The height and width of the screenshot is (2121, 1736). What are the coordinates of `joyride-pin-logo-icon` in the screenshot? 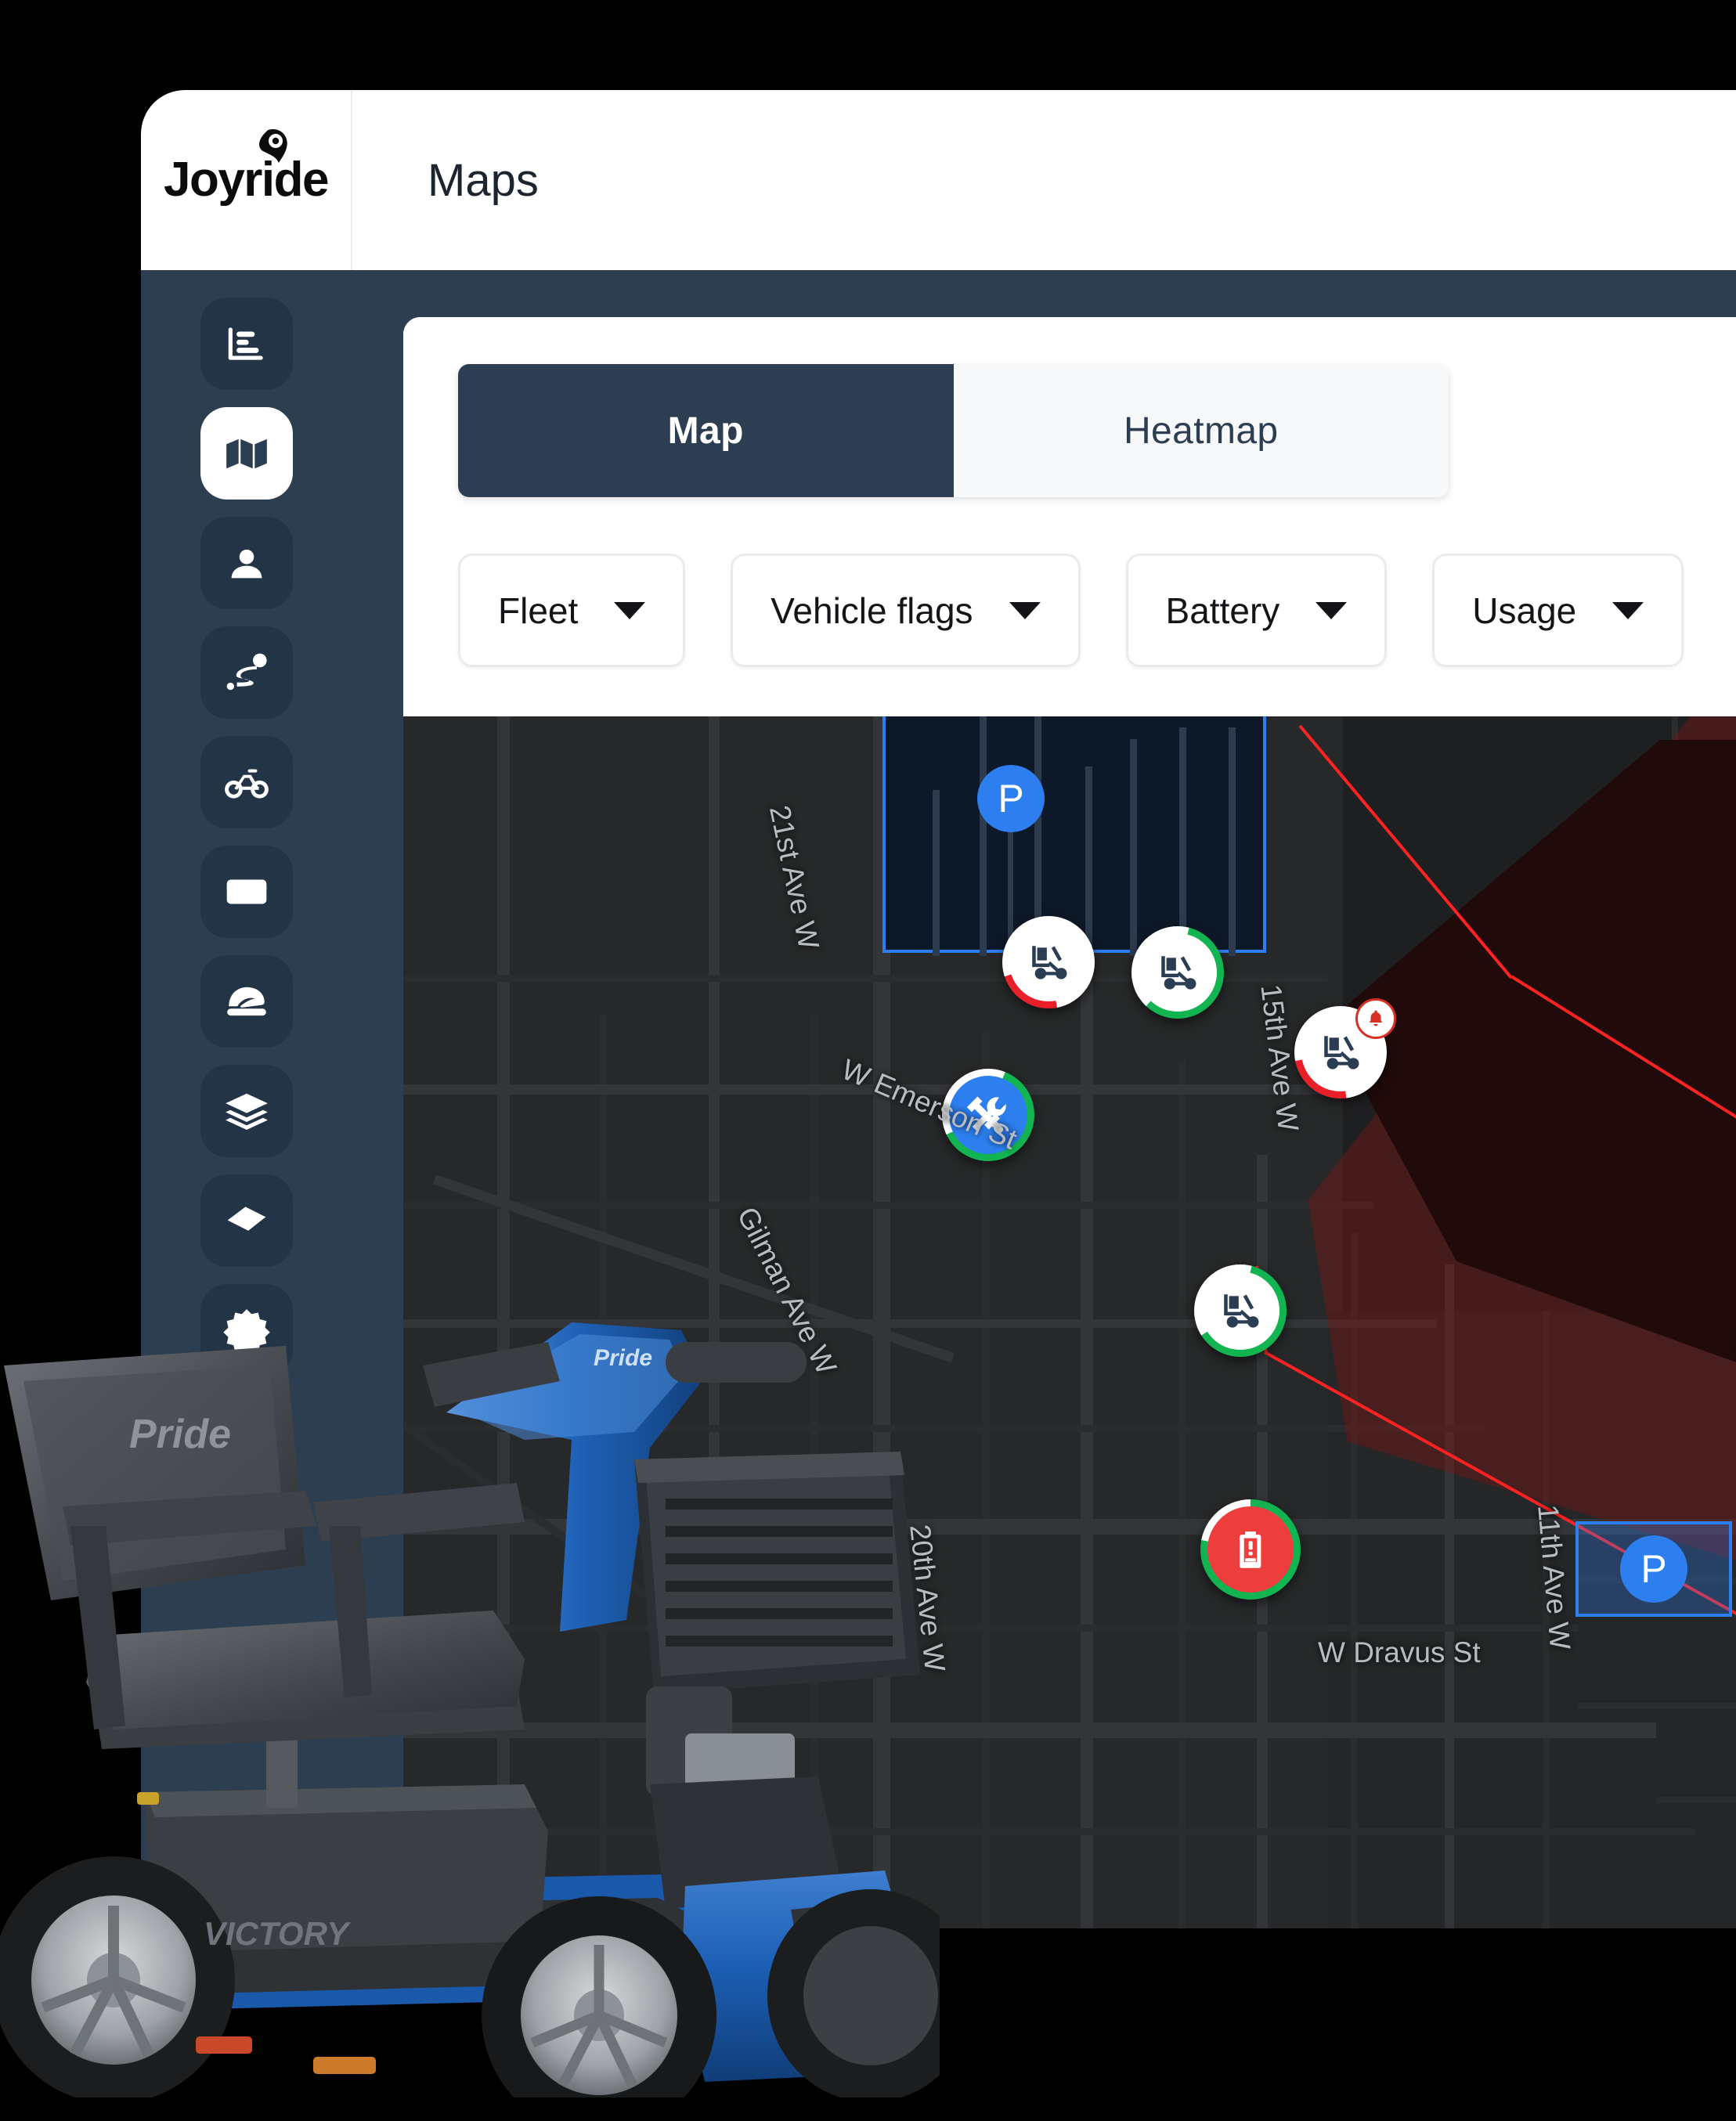 It's located at (273, 146).